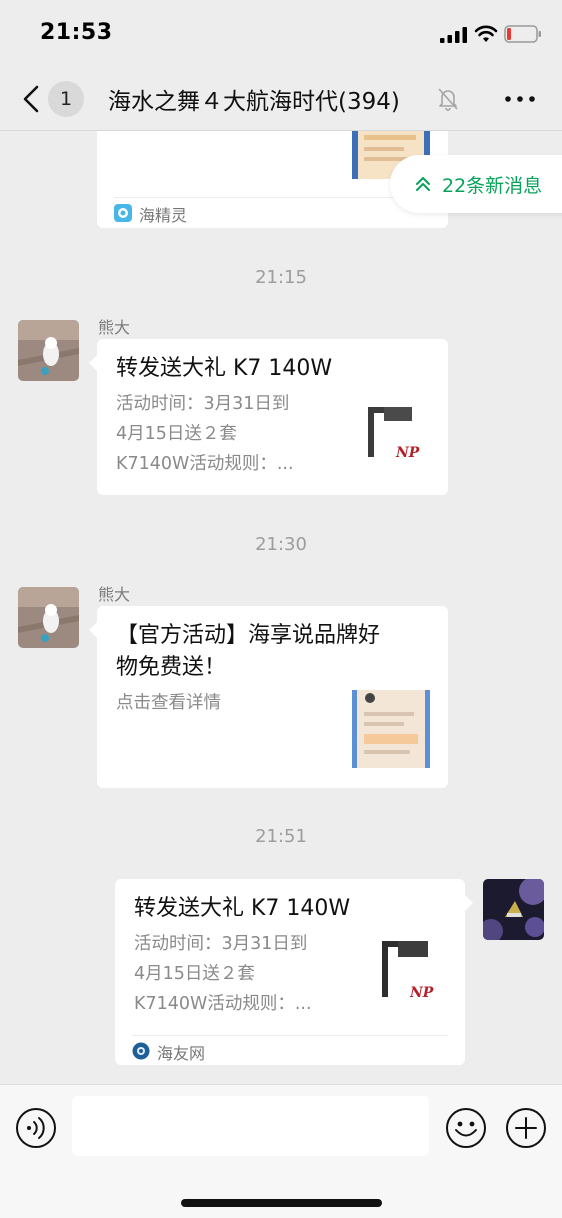 Image resolution: width=562 pixels, height=1218 pixels. I want to click on status-time: 21:53, so click(76, 32).